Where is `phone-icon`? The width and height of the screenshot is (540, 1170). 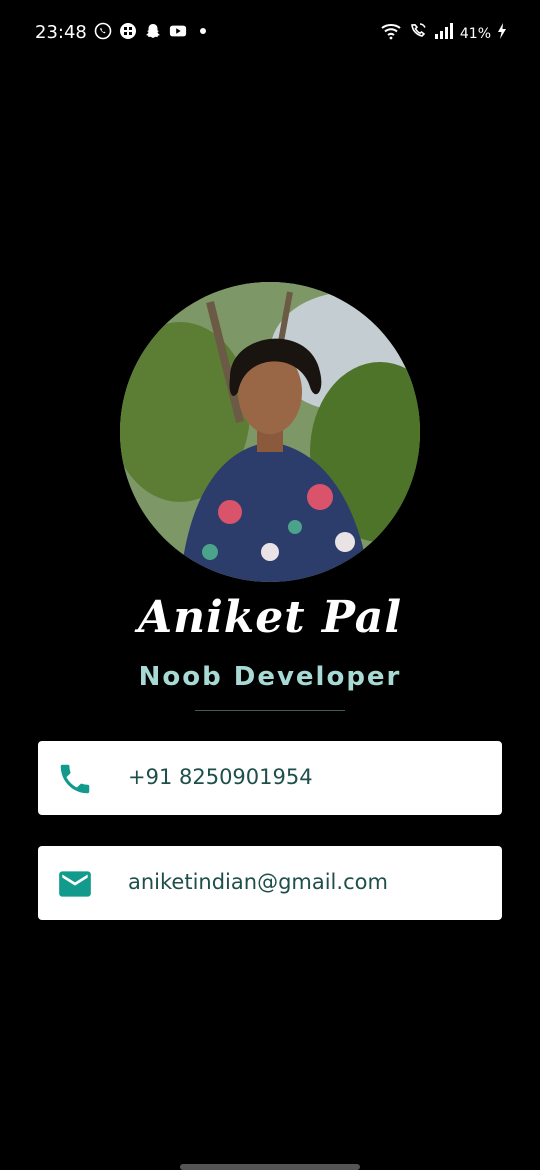 phone-icon is located at coordinates (75, 779).